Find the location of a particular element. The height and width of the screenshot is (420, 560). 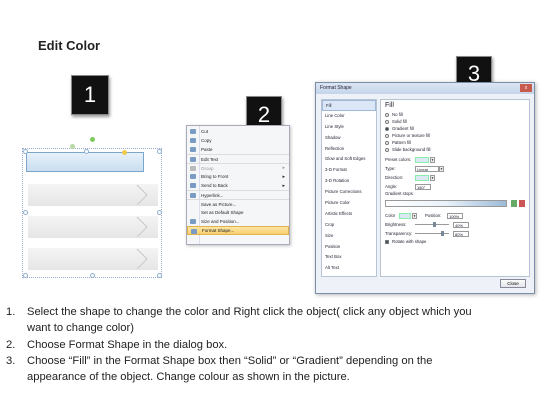

radio-slide-bg-fill: Slide background fill is located at coordinates (455, 149).